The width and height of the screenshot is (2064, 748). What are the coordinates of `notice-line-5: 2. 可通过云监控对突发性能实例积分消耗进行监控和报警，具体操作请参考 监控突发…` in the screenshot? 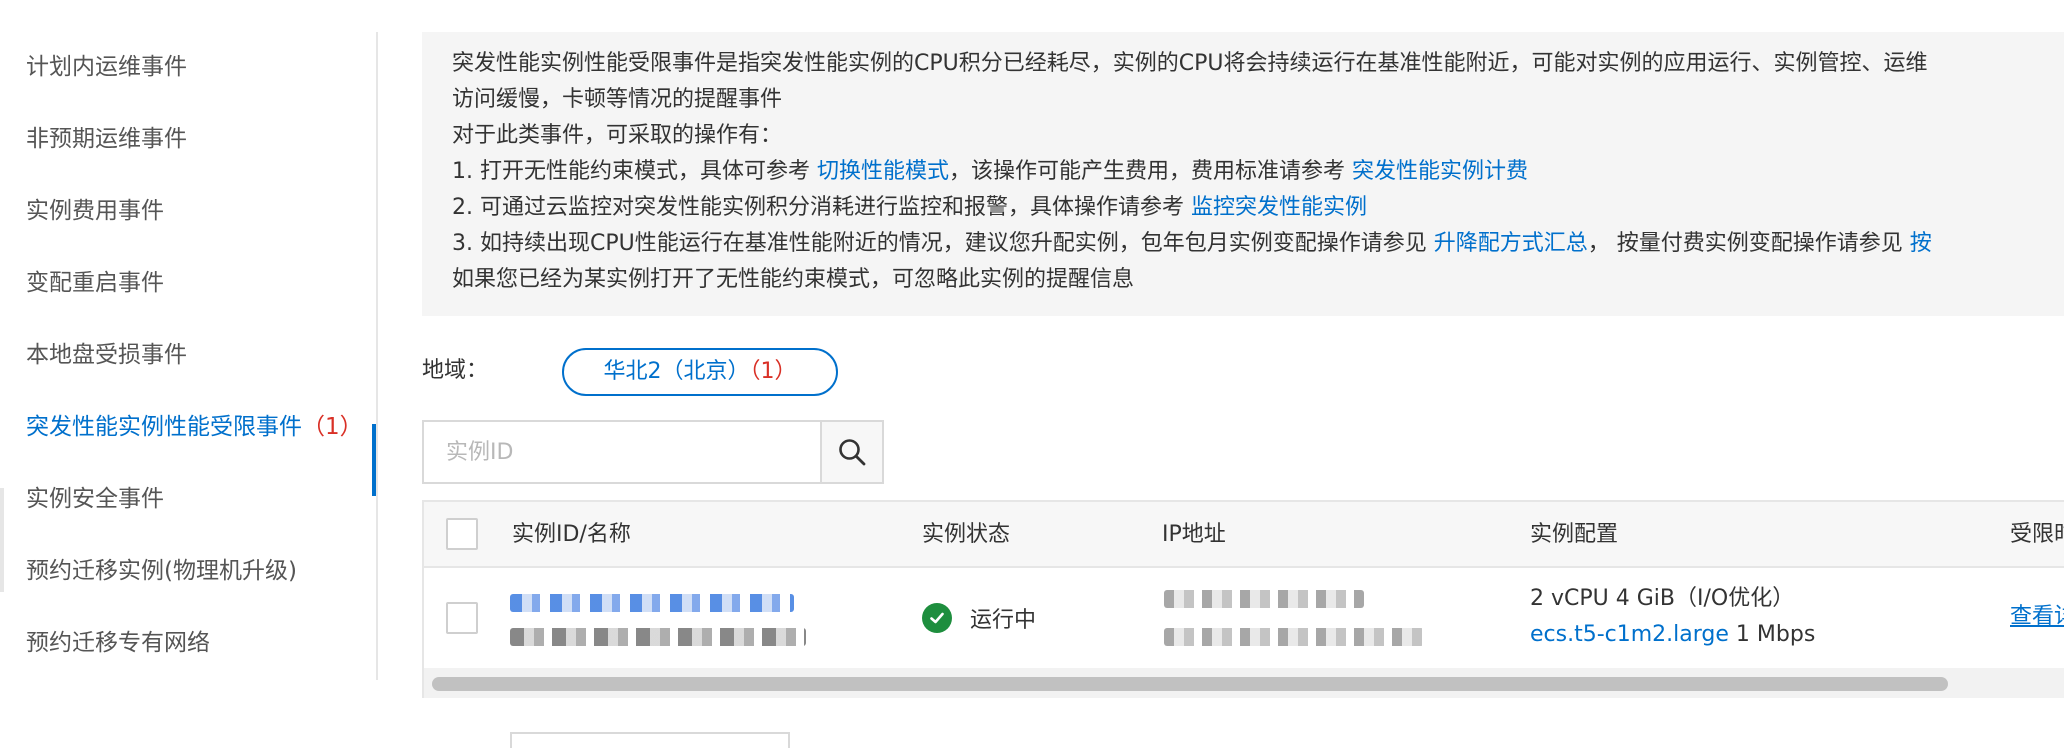 It's located at (1258, 208).